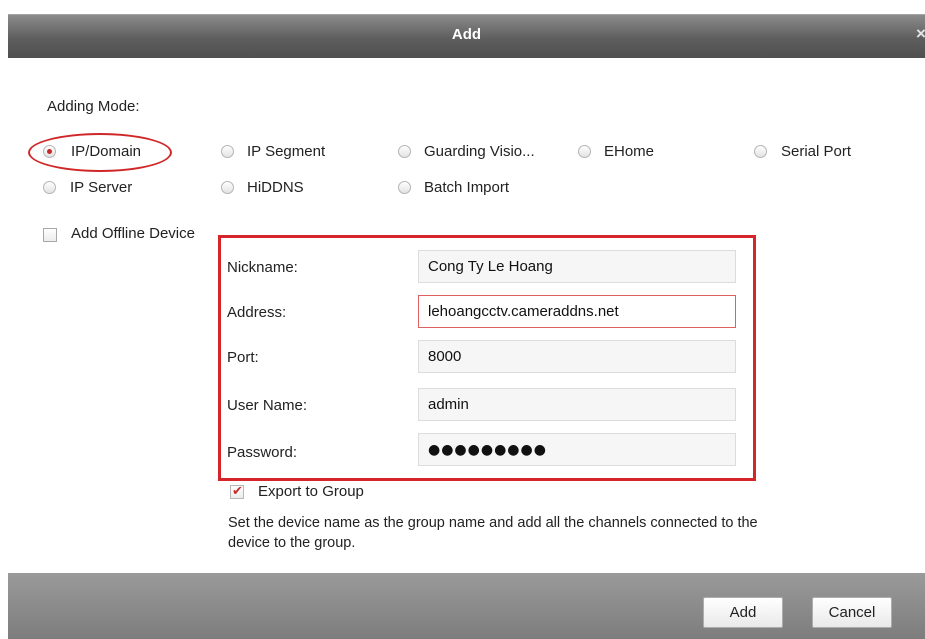 This screenshot has width=925, height=639. I want to click on checkmark-icon: ✔, so click(237, 490).